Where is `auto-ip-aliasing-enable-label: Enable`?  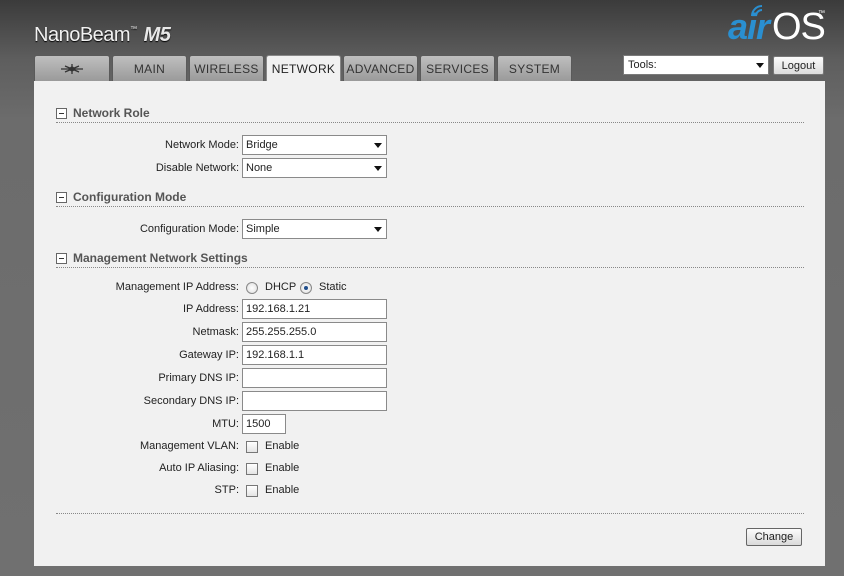 auto-ip-aliasing-enable-label: Enable is located at coordinates (282, 468).